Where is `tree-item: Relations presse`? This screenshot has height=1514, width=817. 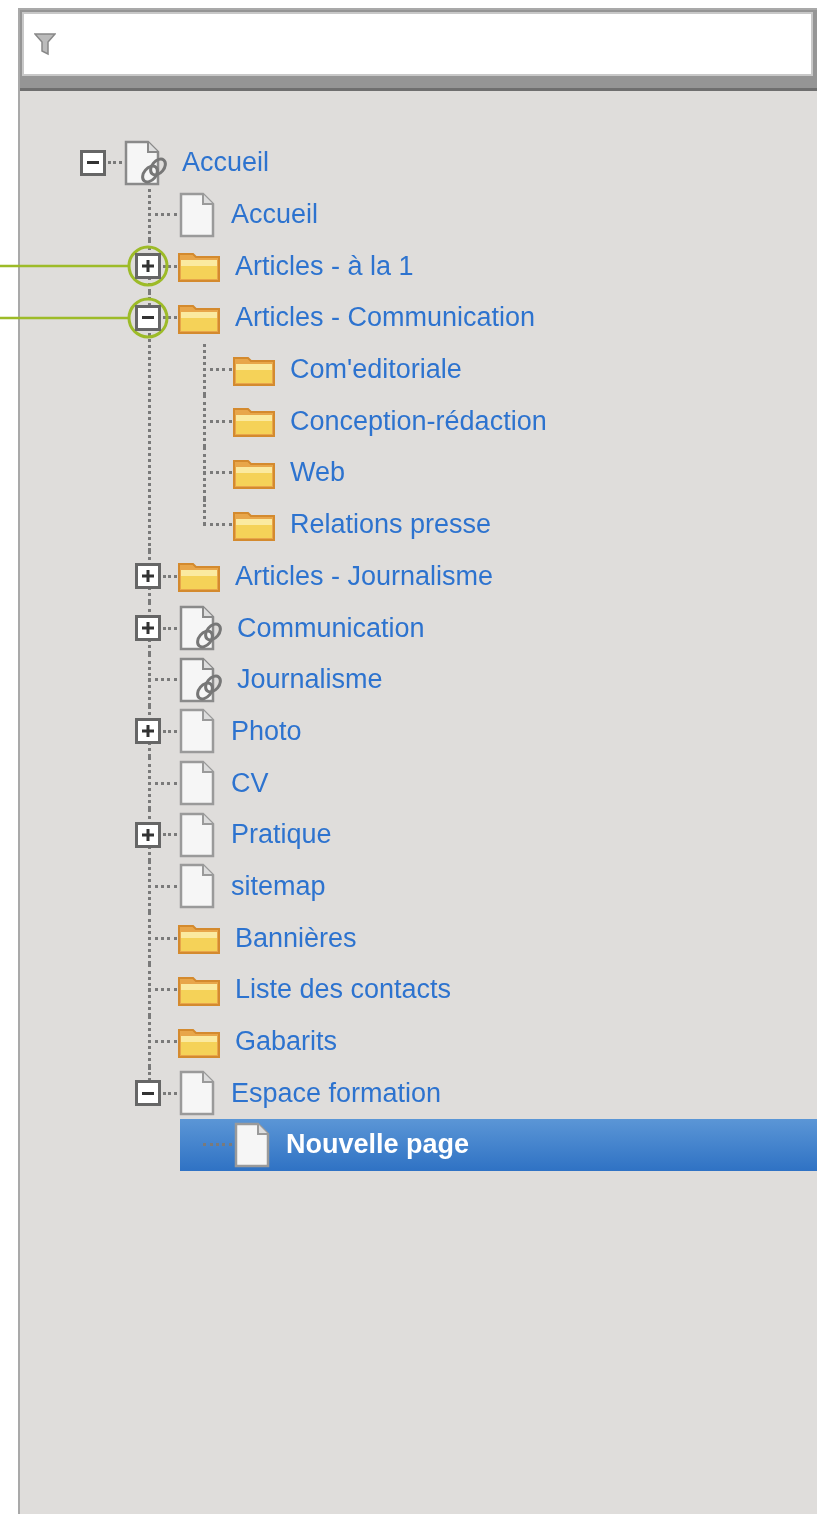
tree-item: Relations presse is located at coordinates (391, 525).